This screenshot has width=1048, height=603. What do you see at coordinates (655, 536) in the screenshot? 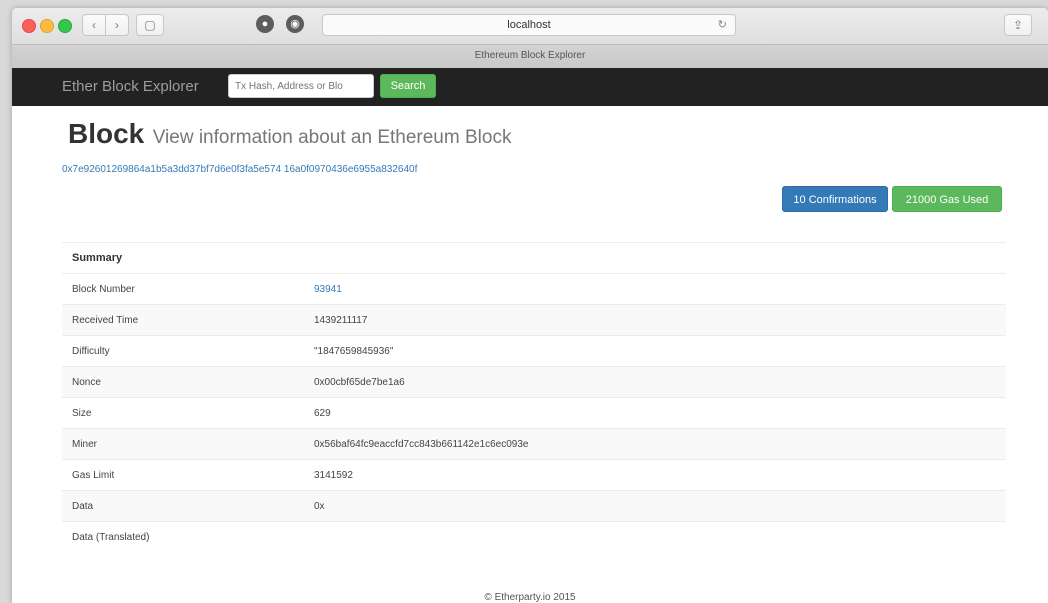
I see `row-value` at bounding box center [655, 536].